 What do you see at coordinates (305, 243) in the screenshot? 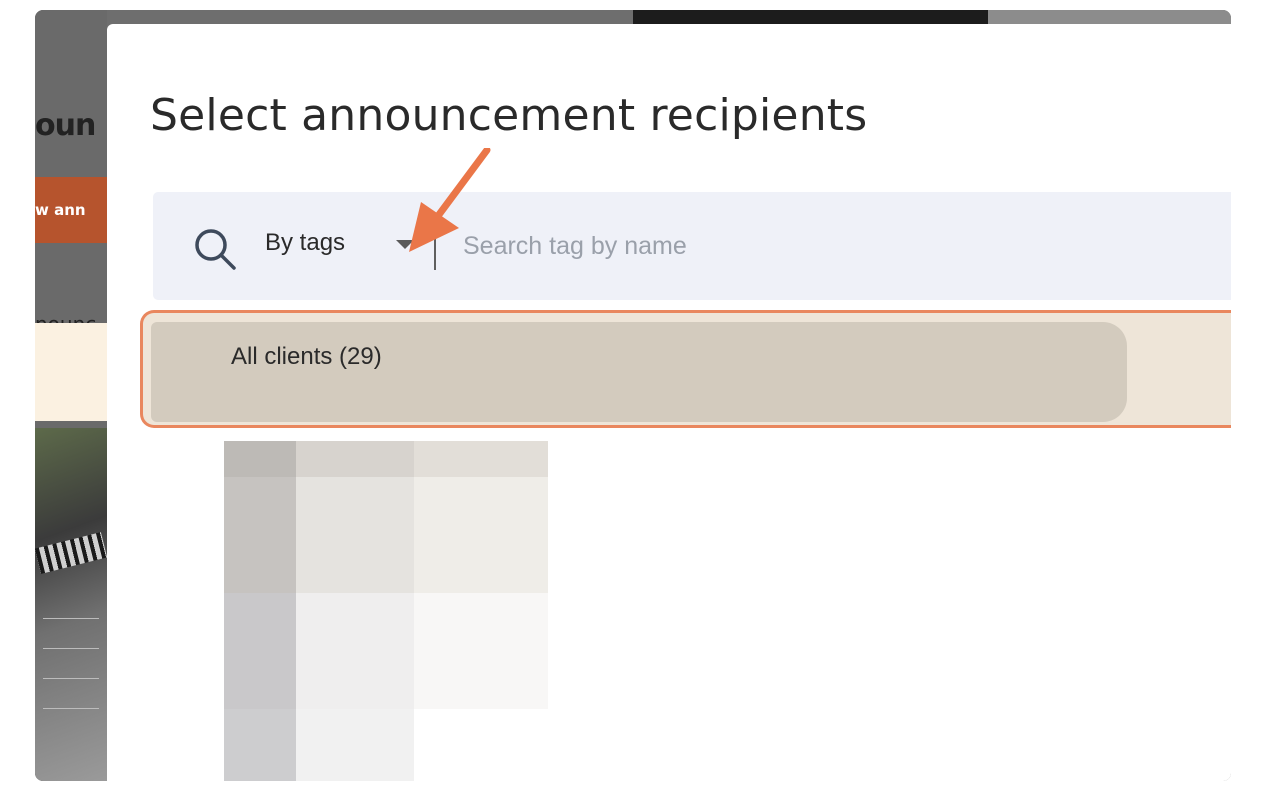
I see `search-mode-selector: By tags` at bounding box center [305, 243].